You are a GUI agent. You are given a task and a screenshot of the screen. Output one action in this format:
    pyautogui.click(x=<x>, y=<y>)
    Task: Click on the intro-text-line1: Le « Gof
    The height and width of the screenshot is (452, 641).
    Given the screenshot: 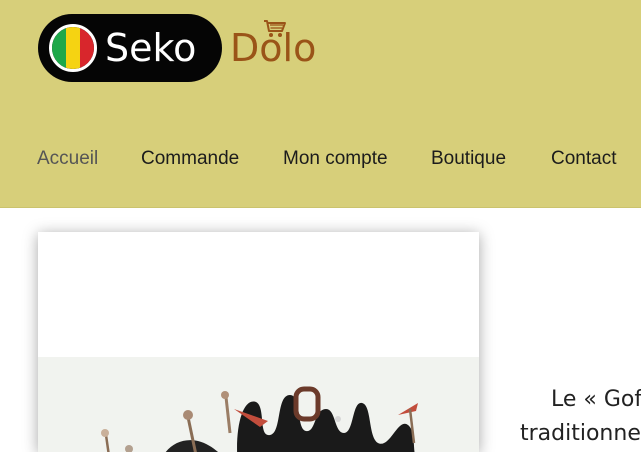 What is the action you would take?
    pyautogui.click(x=596, y=399)
    